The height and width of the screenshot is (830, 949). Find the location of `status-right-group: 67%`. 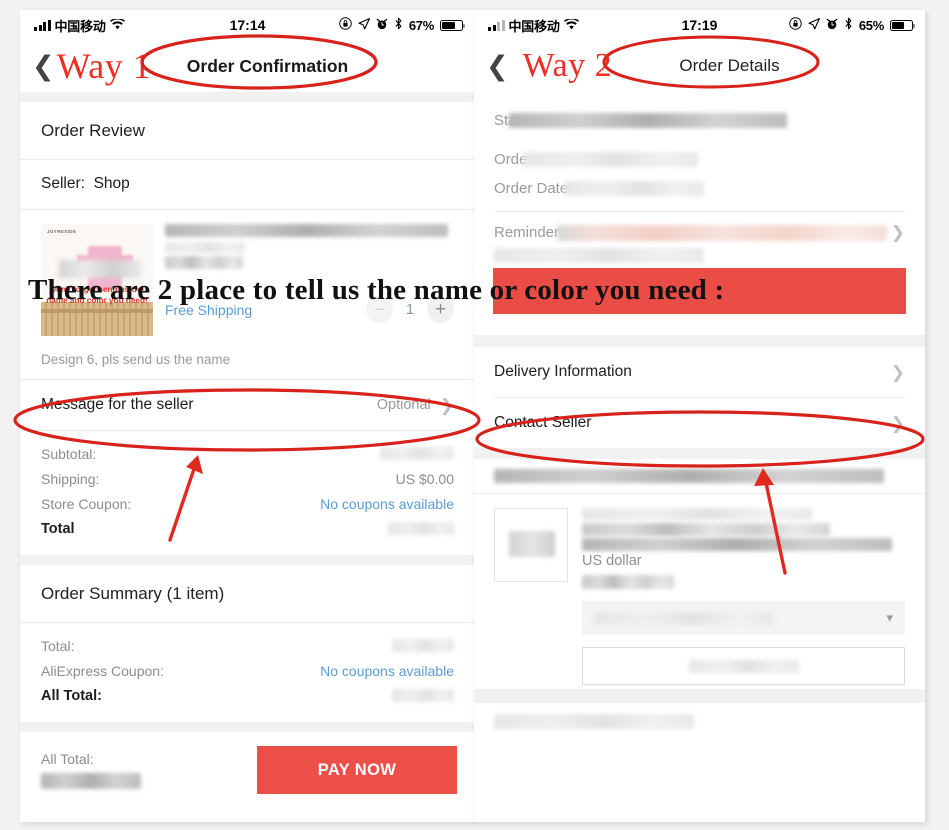

status-right-group: 67% is located at coordinates (402, 25).